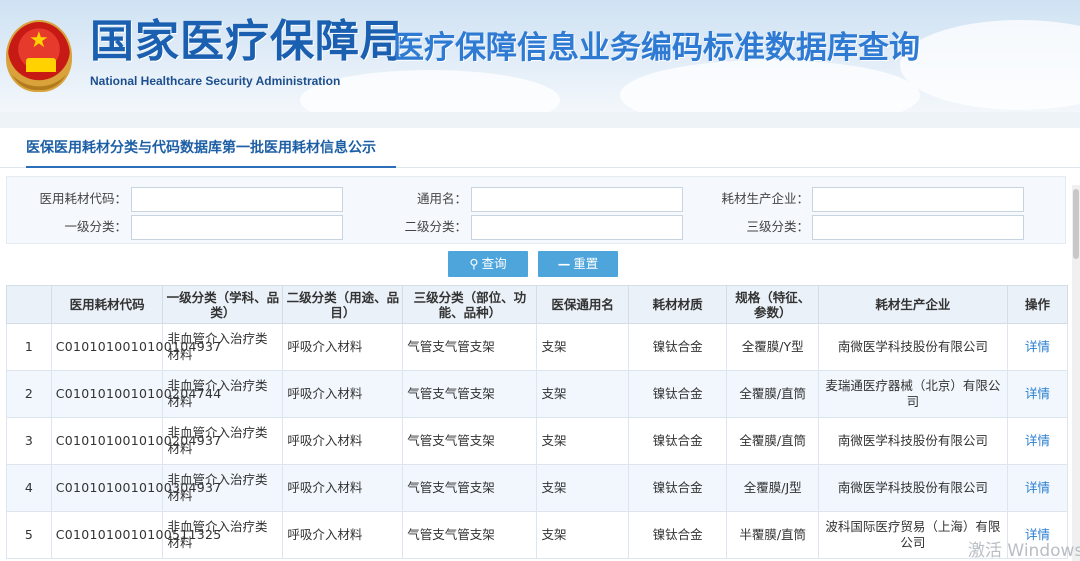  Describe the element at coordinates (918, 199) in the screenshot. I see `manufacturer-input` at that location.